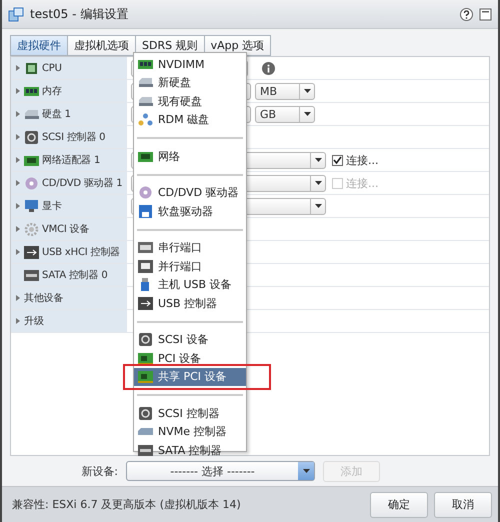 This screenshot has height=522, width=500. Describe the element at coordinates (127, 504) in the screenshot. I see `compatibility-text: 兼容性: ESXi 6.7 及更高版本 (虚拟机版本 14)` at that location.